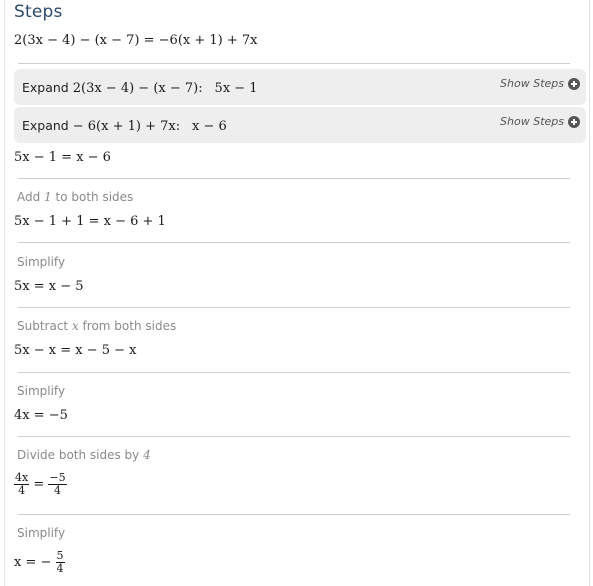 The width and height of the screenshot is (593, 586). Describe the element at coordinates (41, 415) in the screenshot. I see `step-result-4: 4x = −5` at that location.